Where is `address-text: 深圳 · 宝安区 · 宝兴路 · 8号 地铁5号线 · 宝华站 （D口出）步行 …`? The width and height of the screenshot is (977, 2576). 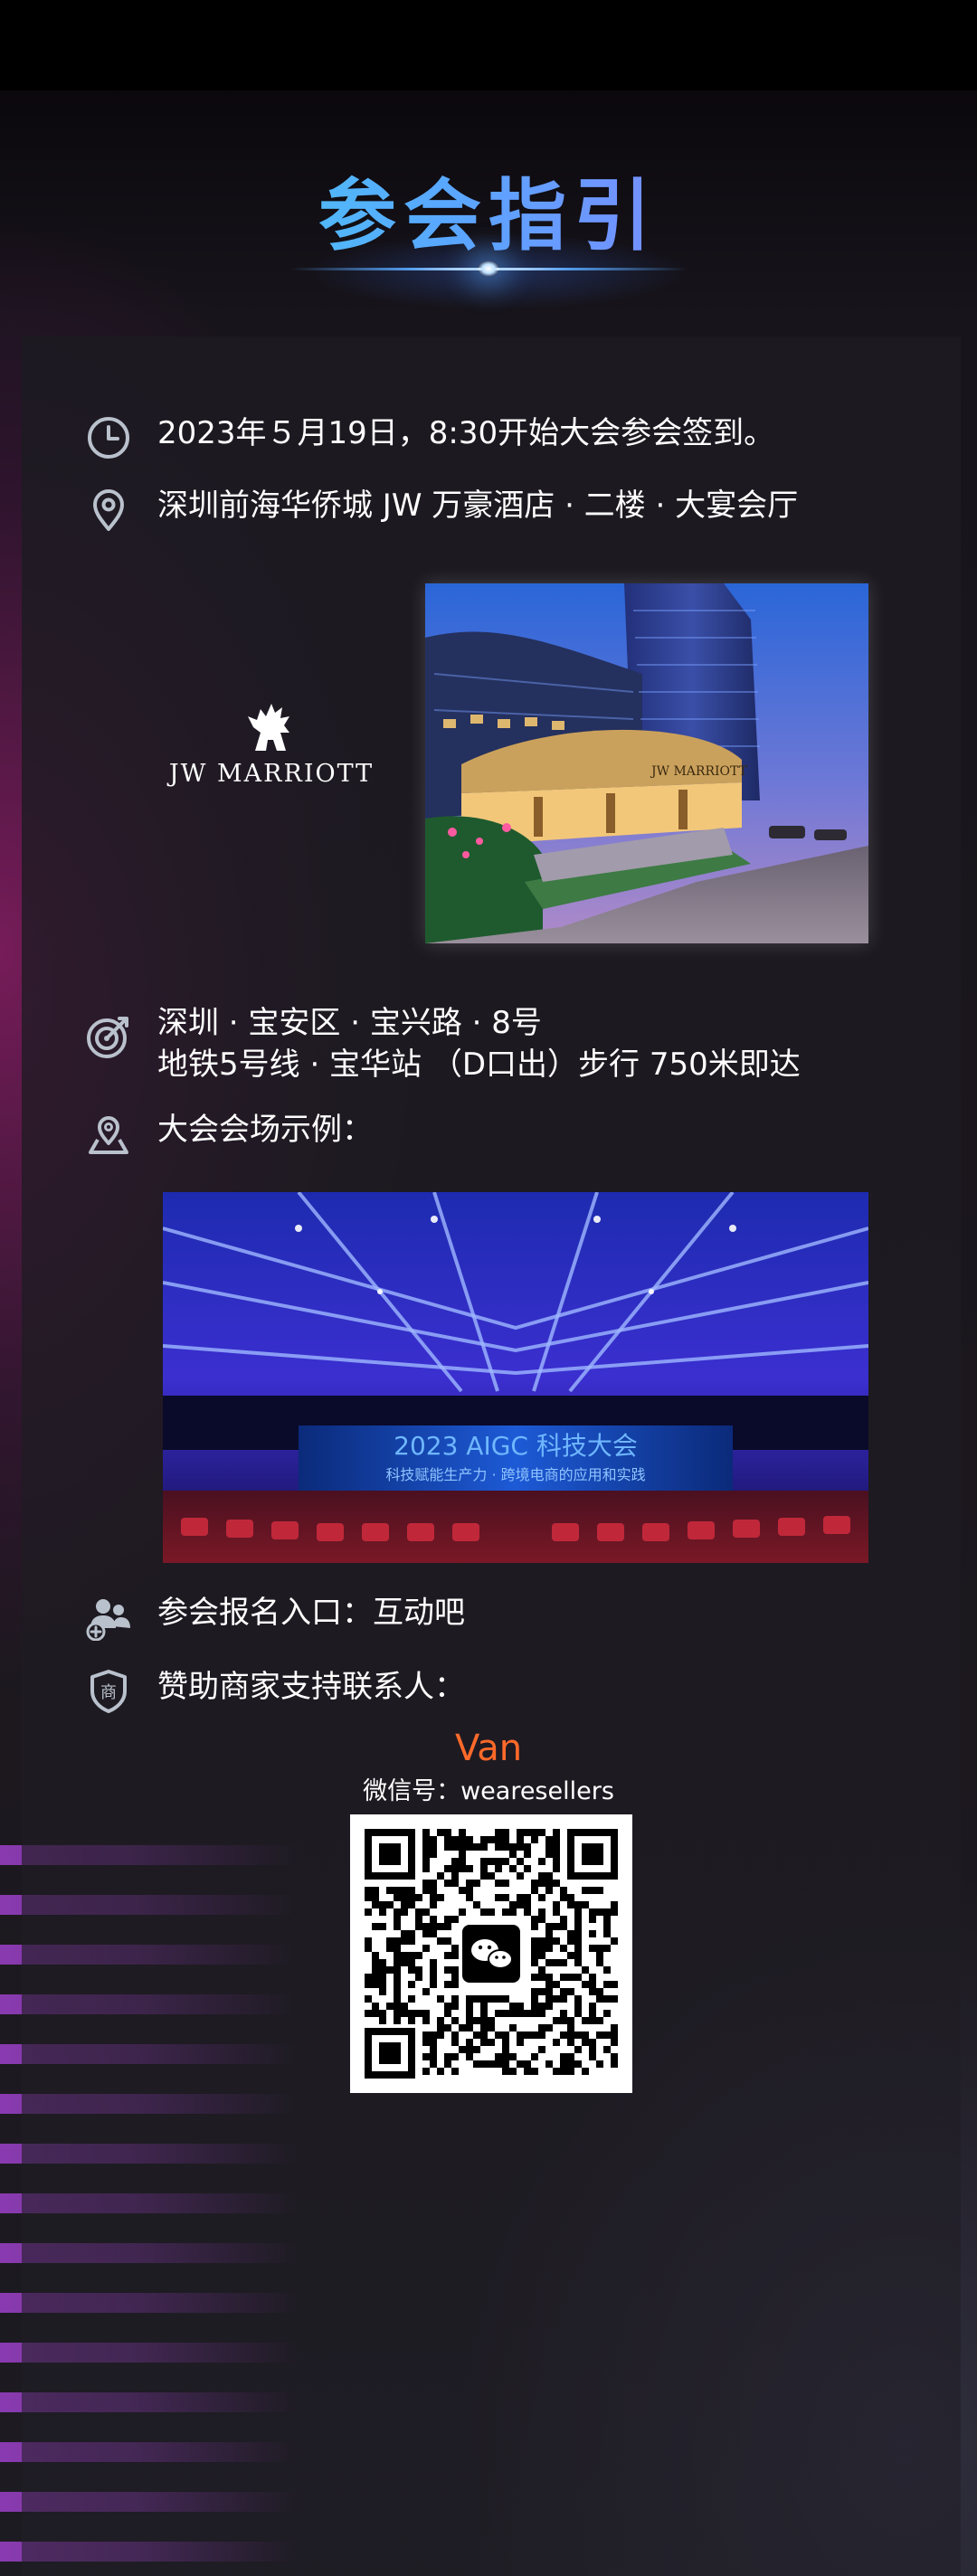
address-text: 深圳 · 宝安区 · 宝兴路 · 8号 地铁5号线 · 宝华站 （D口出）步行 … is located at coordinates (479, 1043).